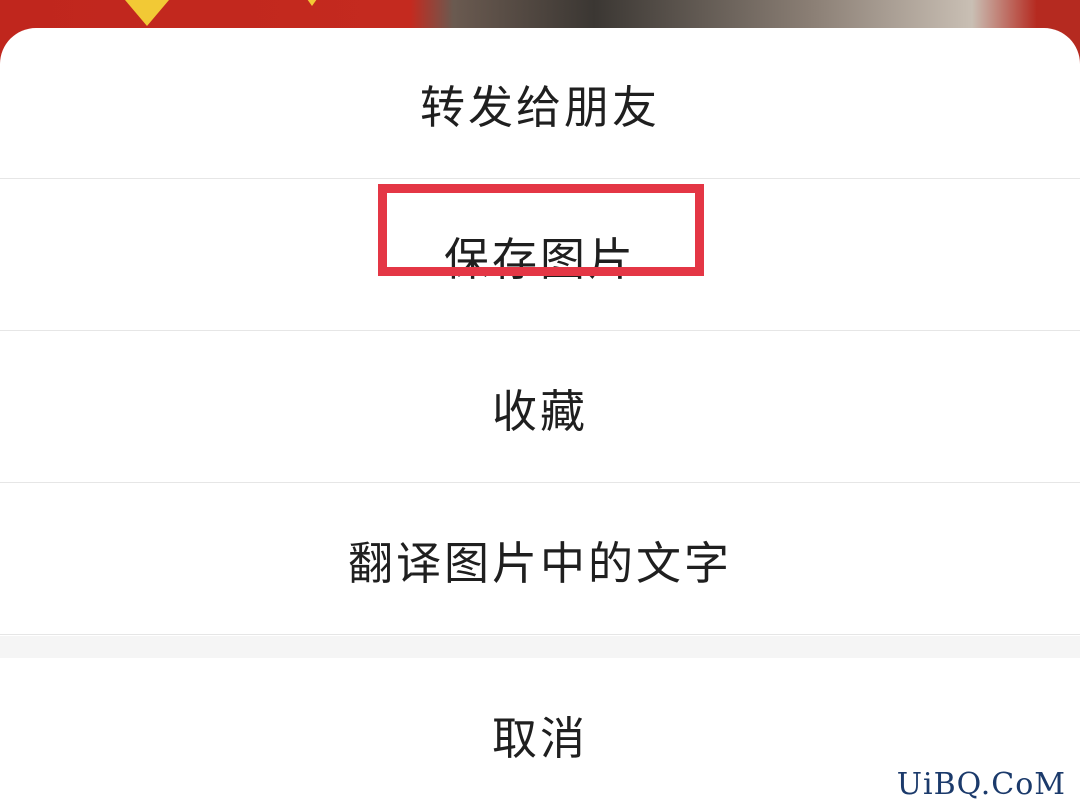 This screenshot has height=810, width=1080. What do you see at coordinates (540, 647) in the screenshot?
I see `section-divider` at bounding box center [540, 647].